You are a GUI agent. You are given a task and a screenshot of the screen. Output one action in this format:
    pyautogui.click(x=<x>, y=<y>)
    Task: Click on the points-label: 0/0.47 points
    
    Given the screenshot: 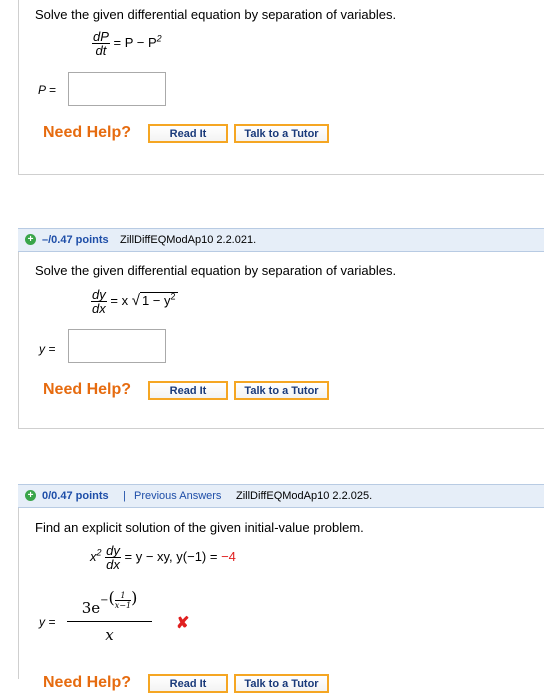 What is the action you would take?
    pyautogui.click(x=75, y=496)
    